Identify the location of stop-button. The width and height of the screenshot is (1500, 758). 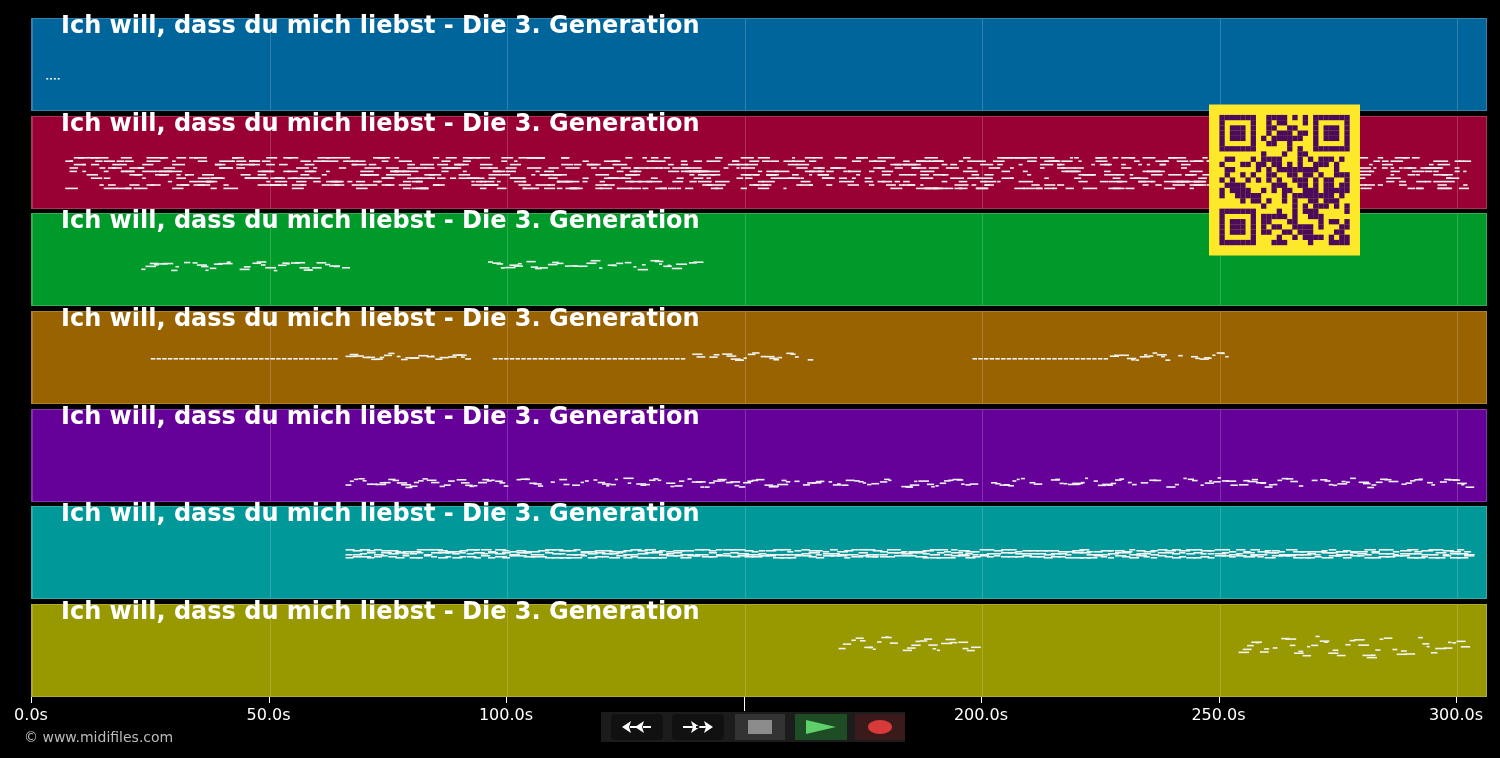
(760, 727).